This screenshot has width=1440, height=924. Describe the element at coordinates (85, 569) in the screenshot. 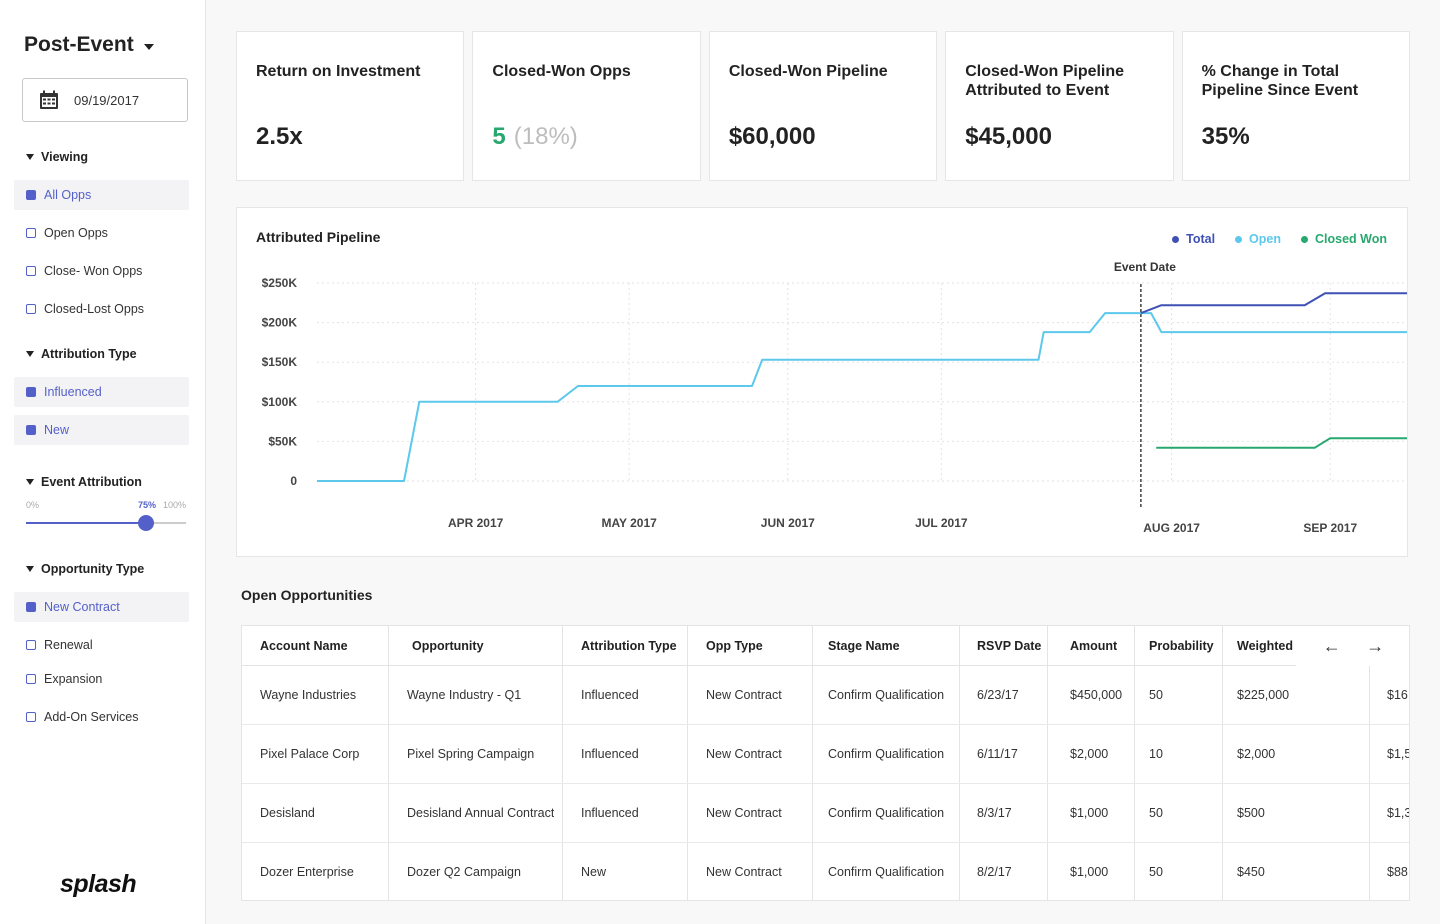

I see `opportunity-type-section-toggle: Opportunity Type` at that location.